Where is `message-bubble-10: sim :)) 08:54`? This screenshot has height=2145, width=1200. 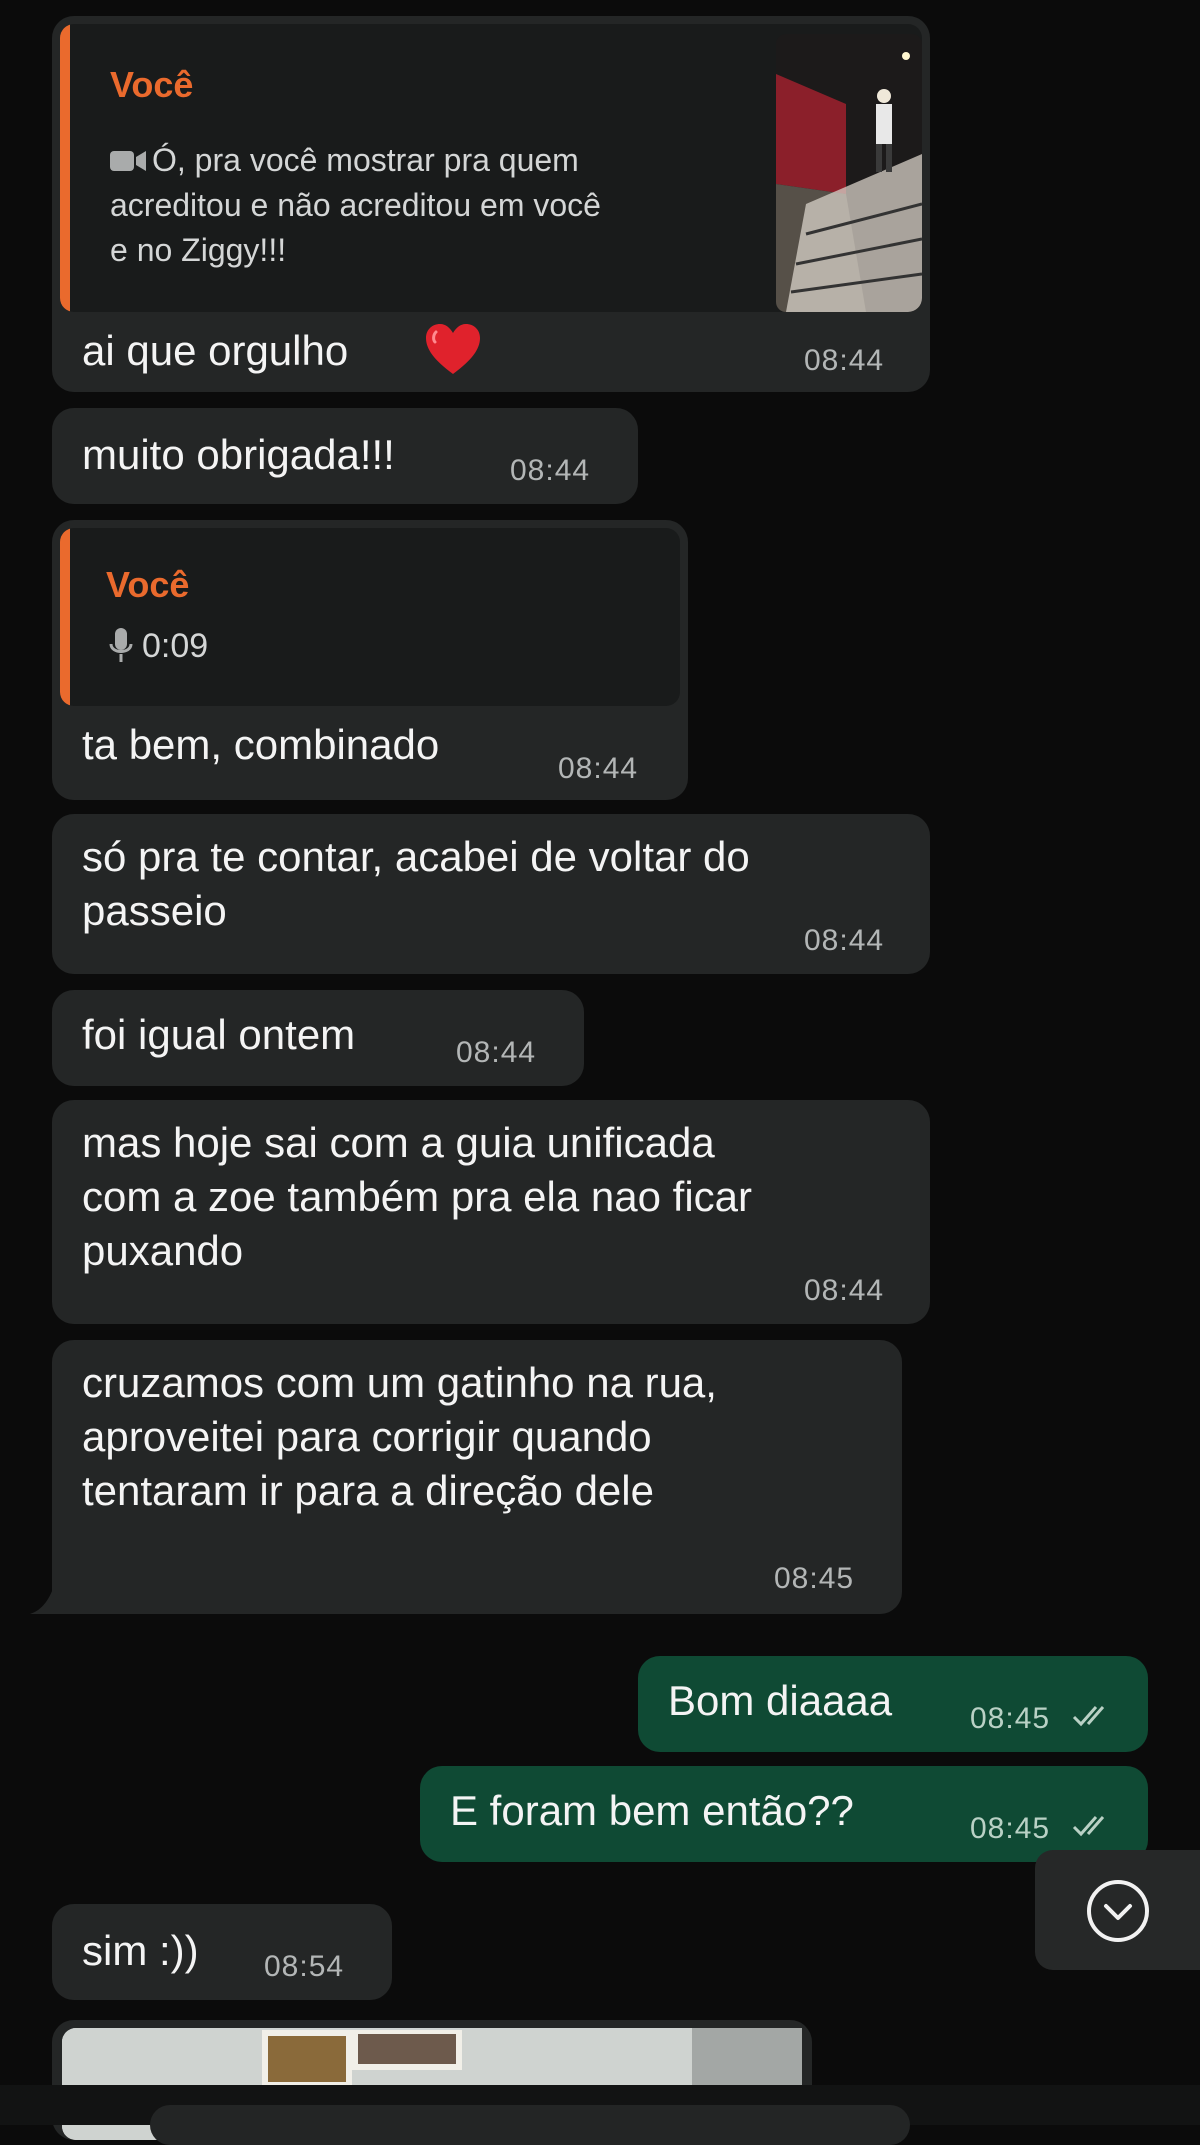
message-bubble-10: sim :)) 08:54 is located at coordinates (222, 1952).